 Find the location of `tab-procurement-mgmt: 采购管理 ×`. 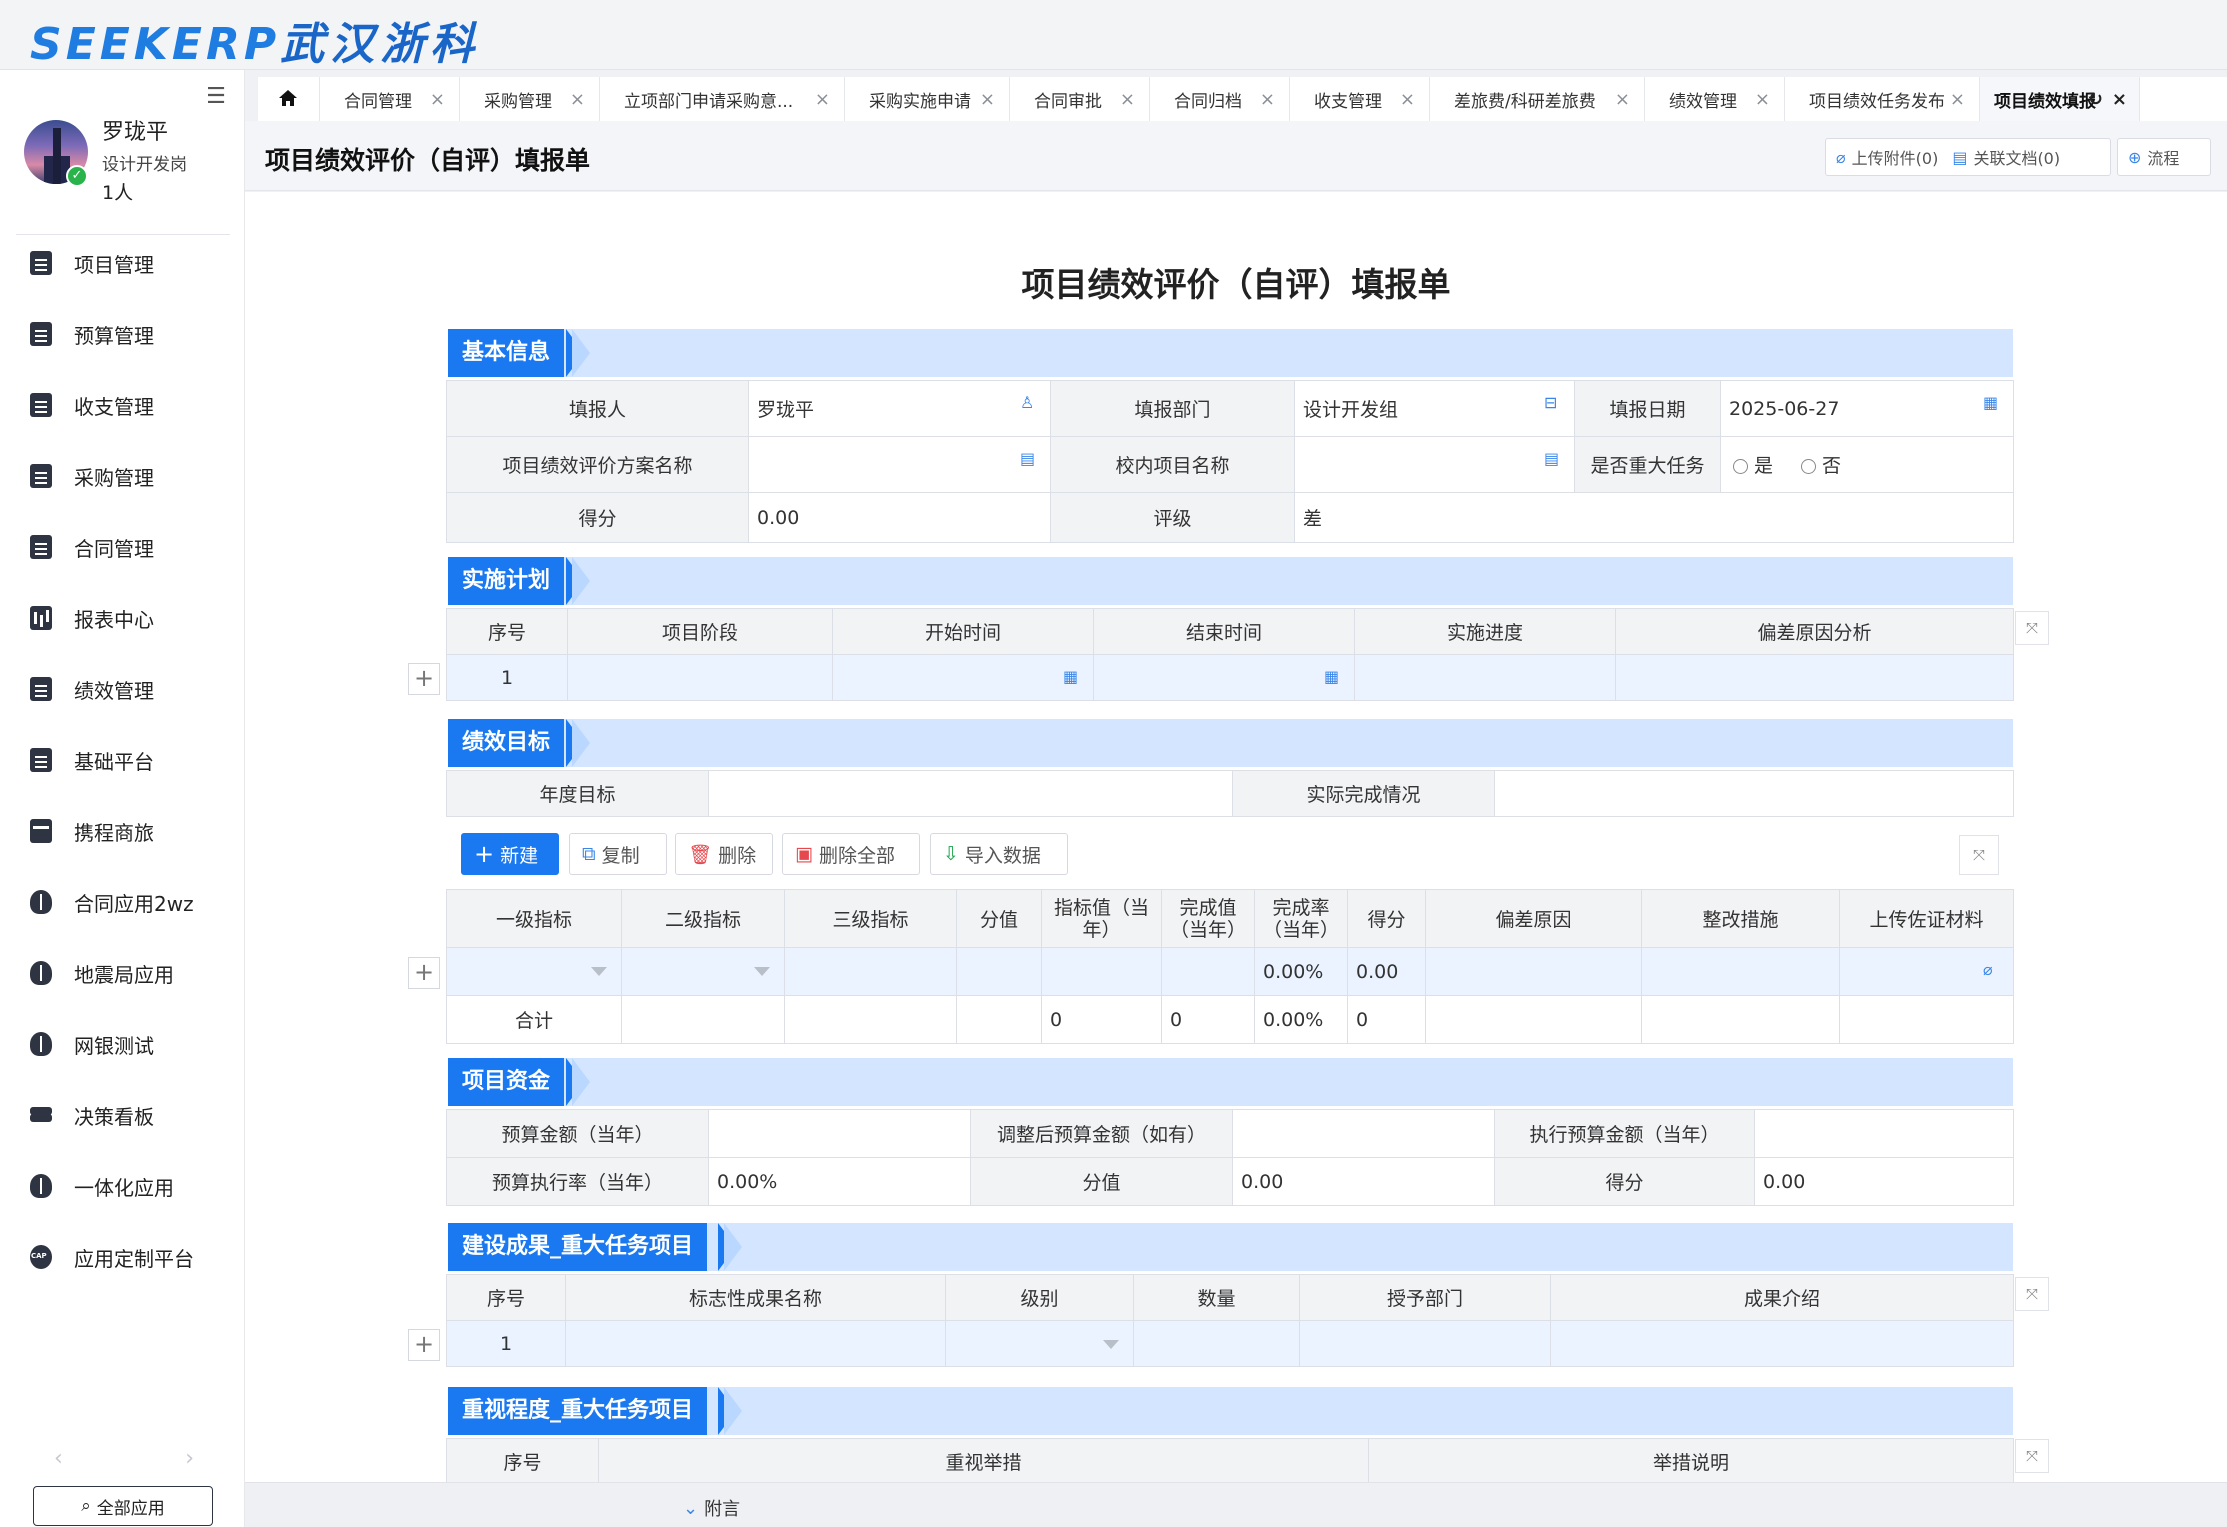

tab-procurement-mgmt: 采购管理 × is located at coordinates (530, 99).